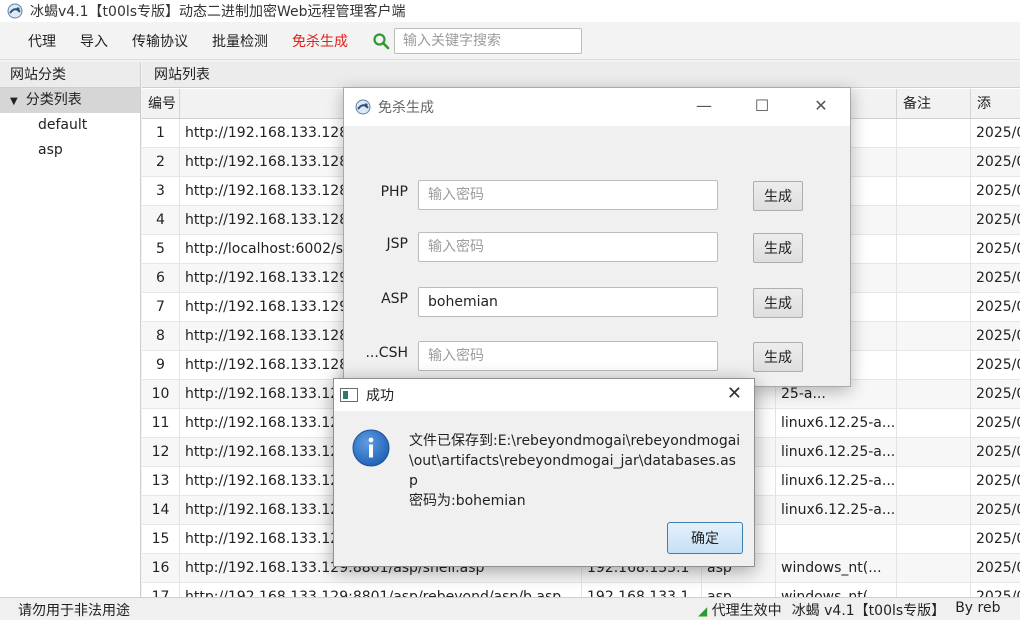  Describe the element at coordinates (397, 244) in the screenshot. I see `generator-row-label: JSP` at that location.